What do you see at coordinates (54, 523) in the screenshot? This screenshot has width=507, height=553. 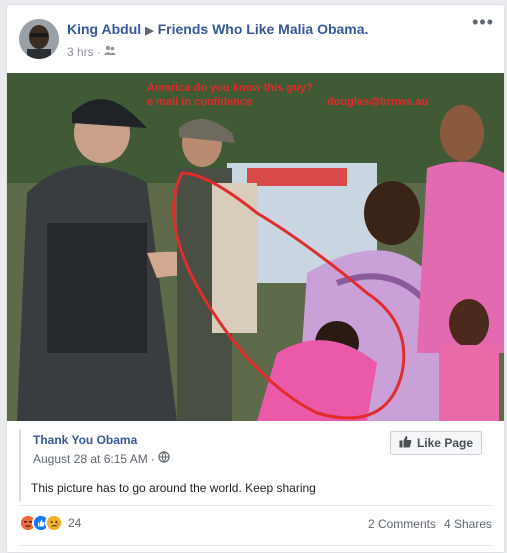 I see `sad-icon` at bounding box center [54, 523].